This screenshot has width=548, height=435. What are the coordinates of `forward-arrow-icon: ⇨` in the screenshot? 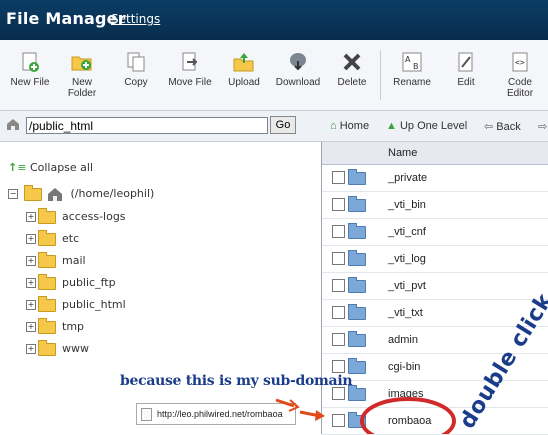 It's located at (542, 126).